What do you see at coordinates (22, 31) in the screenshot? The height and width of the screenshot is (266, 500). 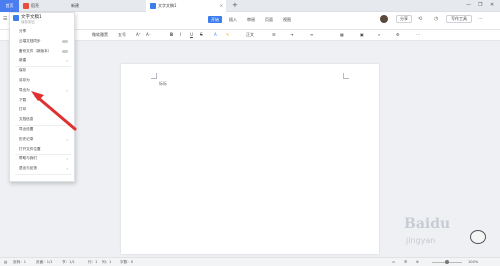 I see `menu-item-0: 分享` at bounding box center [22, 31].